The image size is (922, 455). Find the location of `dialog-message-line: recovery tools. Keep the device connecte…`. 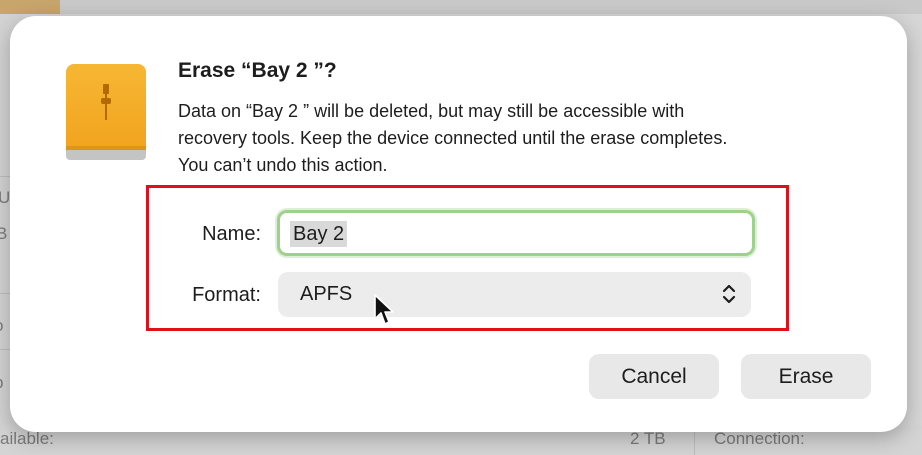

dialog-message-line: recovery tools. Keep the device connecte… is located at coordinates (453, 138).